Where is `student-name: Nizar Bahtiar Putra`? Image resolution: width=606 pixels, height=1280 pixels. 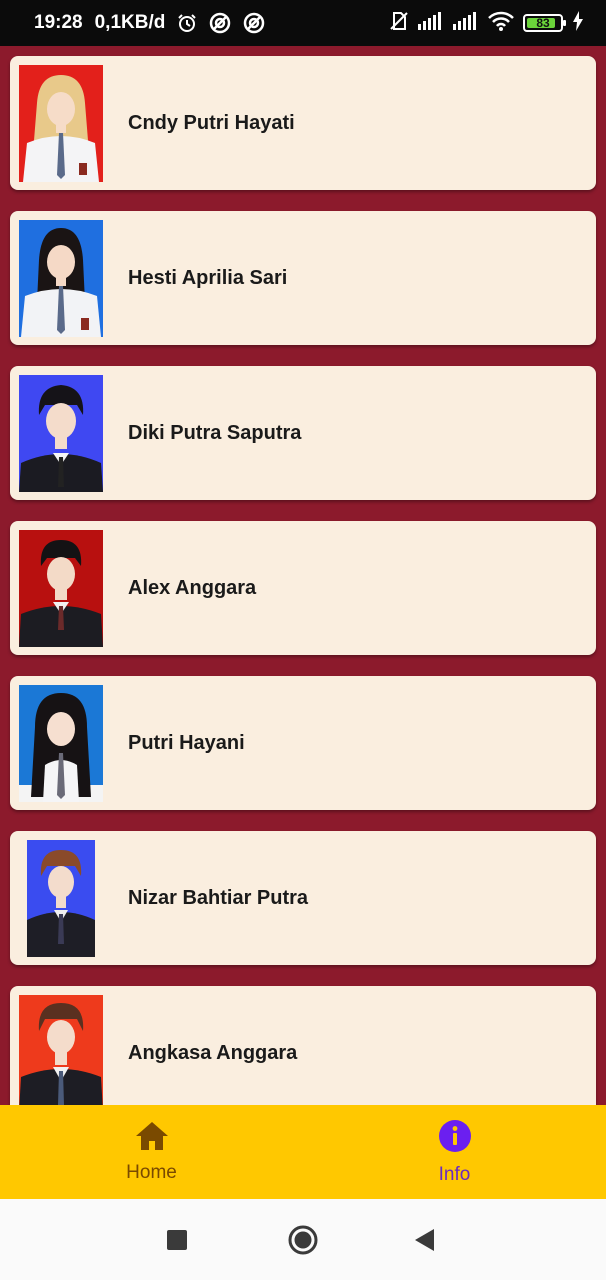 student-name: Nizar Bahtiar Putra is located at coordinates (218, 897).